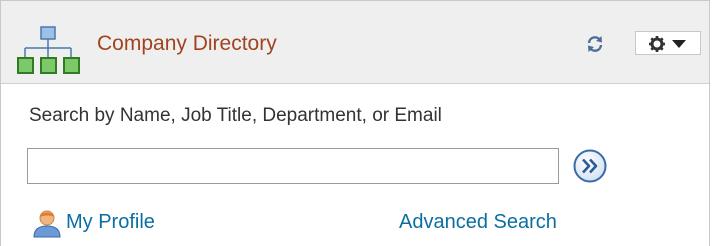 The image size is (712, 246). I want to click on double-chevron-right-icon, so click(590, 166).